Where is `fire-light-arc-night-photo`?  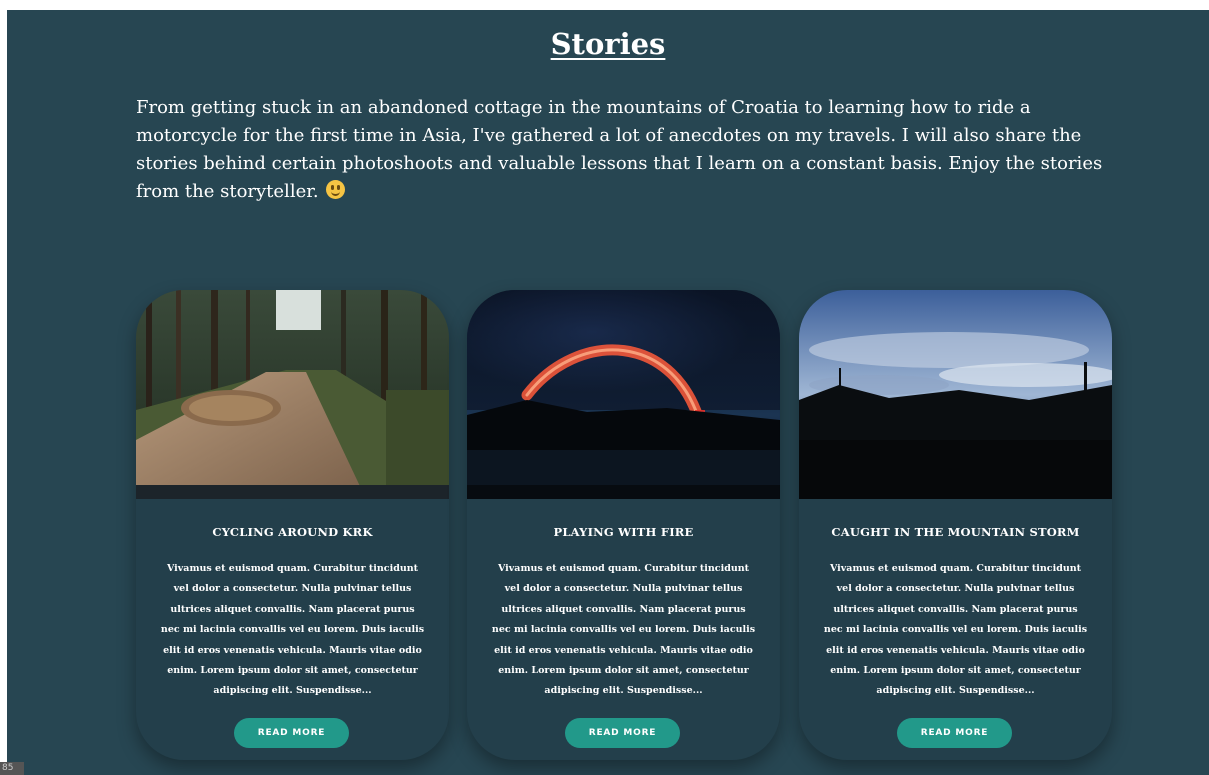 fire-light-arc-night-photo is located at coordinates (623, 394).